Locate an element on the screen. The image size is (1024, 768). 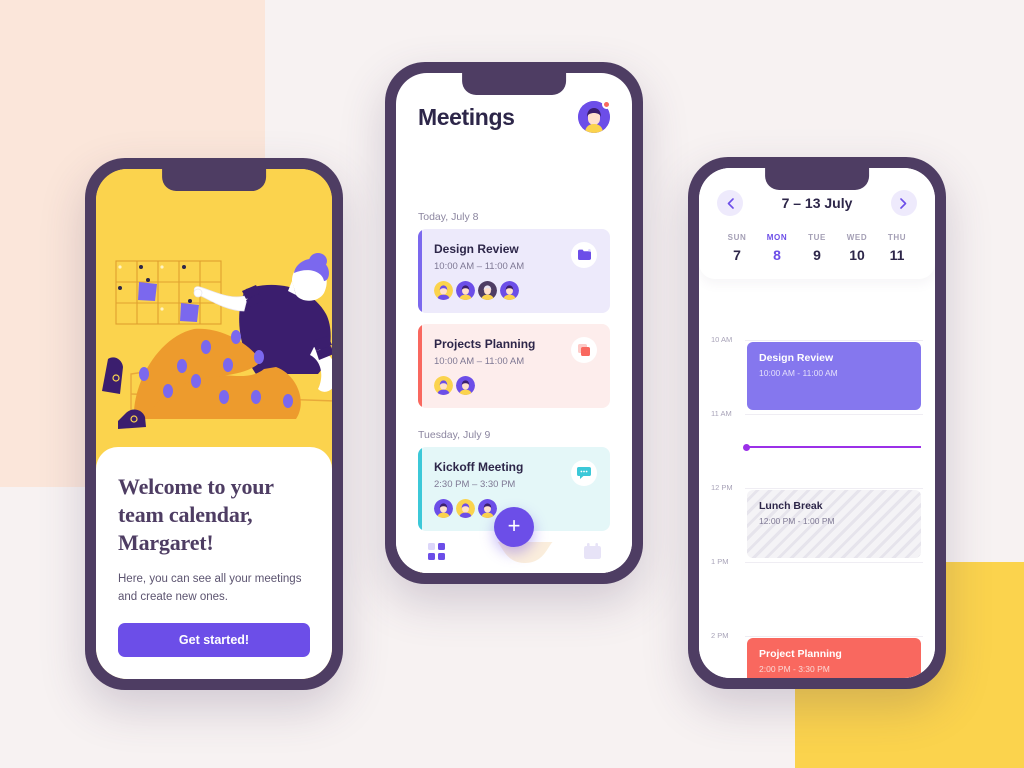
weekday-number: 8 is located at coordinates (777, 255).